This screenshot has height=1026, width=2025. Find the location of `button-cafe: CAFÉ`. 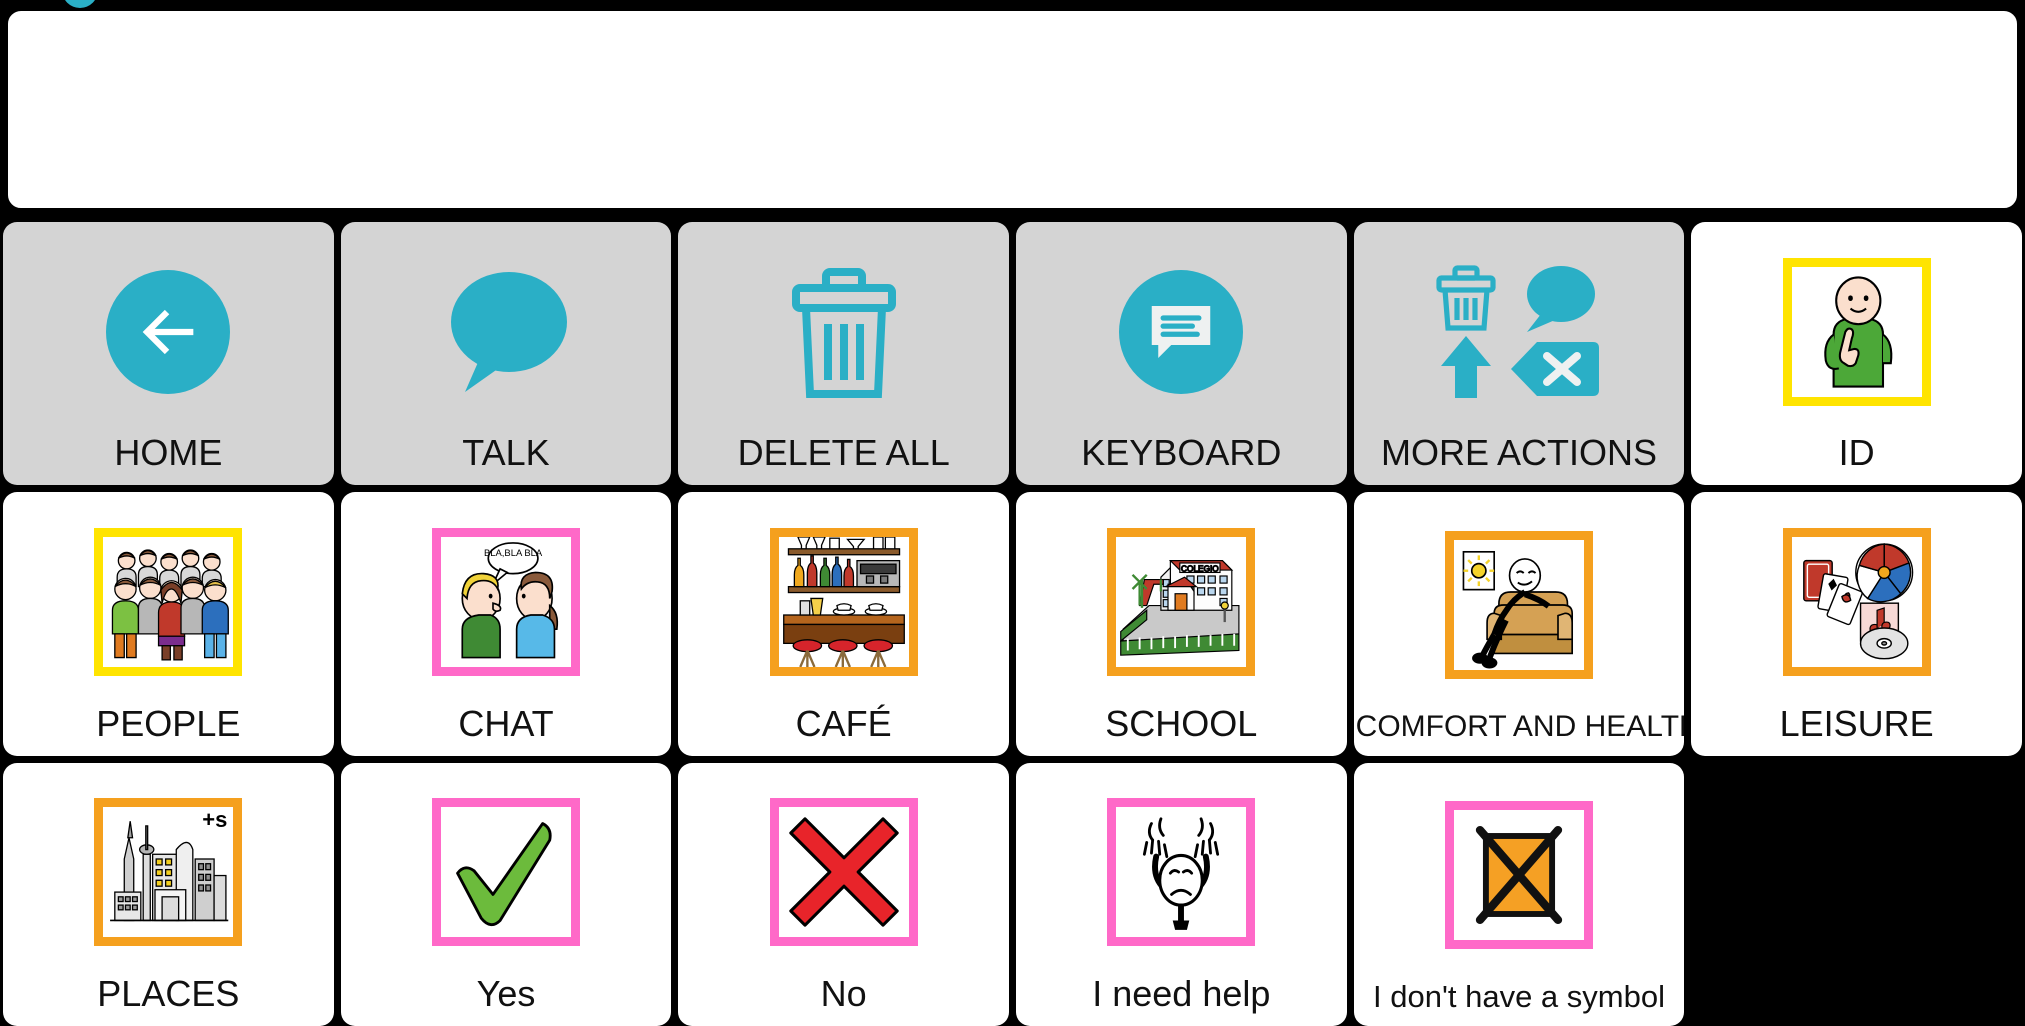

button-cafe: CAFÉ is located at coordinates (843, 624).